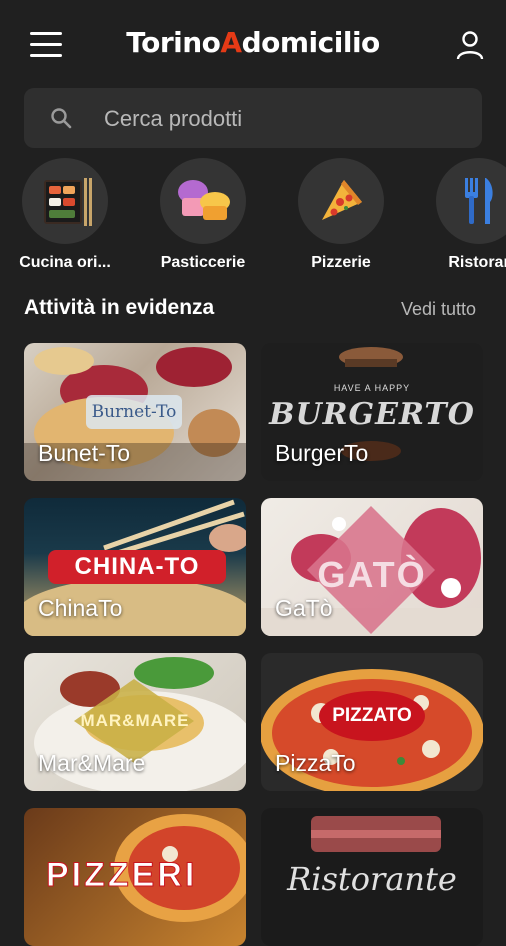 The image size is (506, 946). I want to click on card-title: GaTò, so click(304, 608).